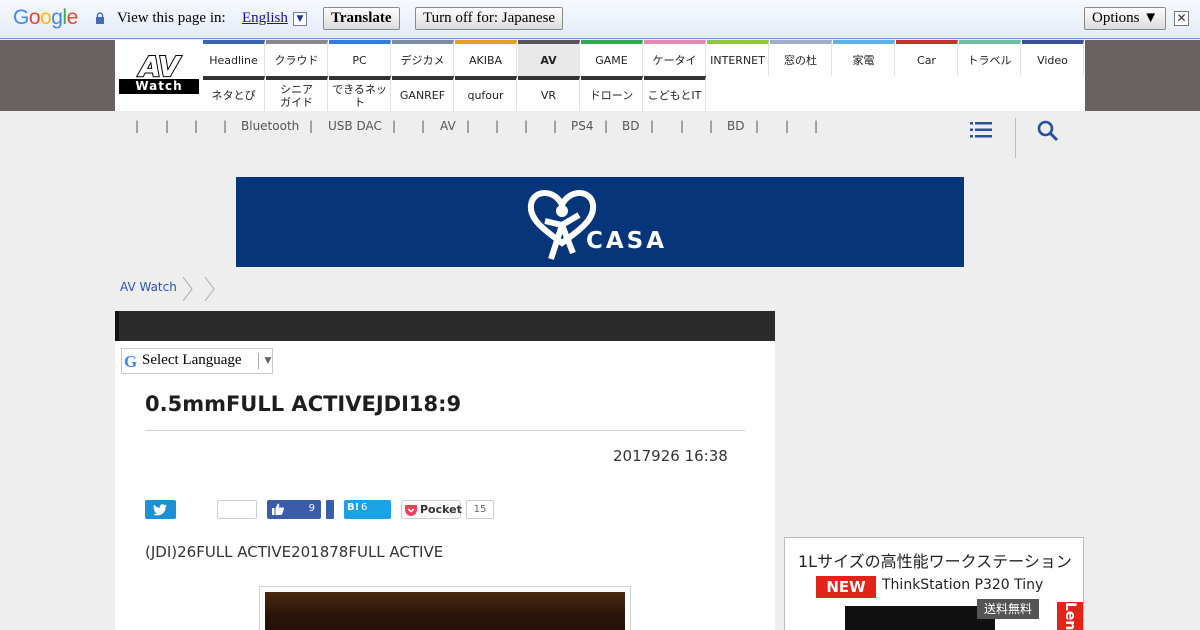 Image resolution: width=1200 pixels, height=630 pixels. I want to click on nav-tab: デジカメ, so click(423, 58).